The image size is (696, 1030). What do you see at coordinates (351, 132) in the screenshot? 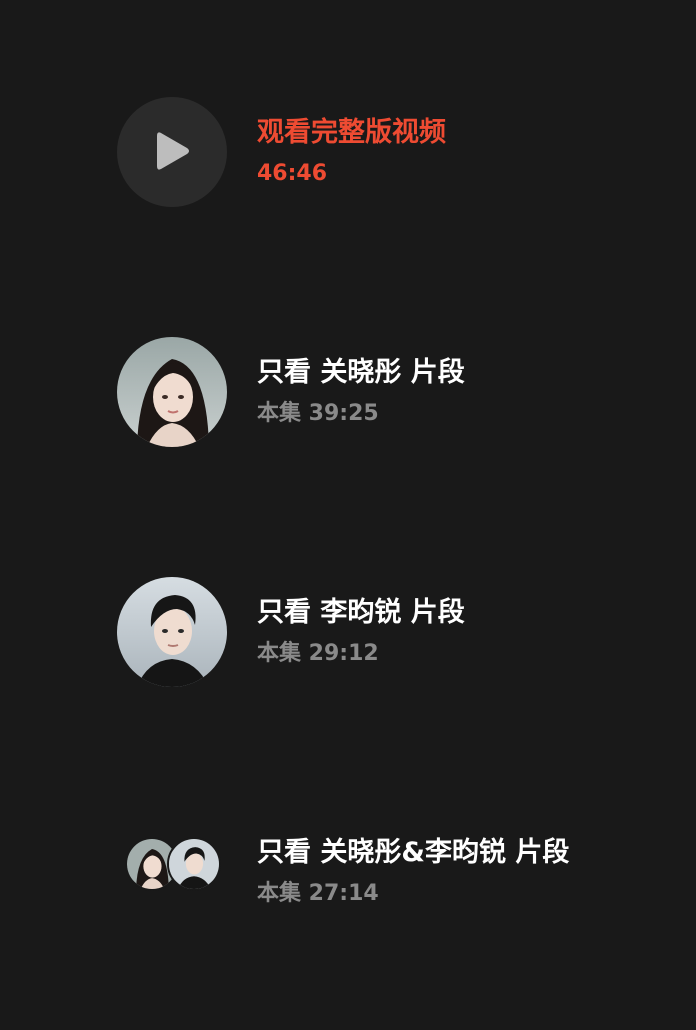
I see `full-video-title: 观看完整版视频` at bounding box center [351, 132].